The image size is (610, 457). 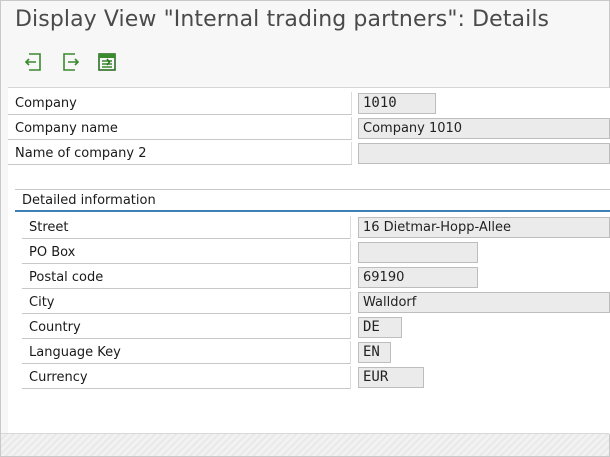 I want to click on po-box-label: PO Box, so click(x=186, y=252).